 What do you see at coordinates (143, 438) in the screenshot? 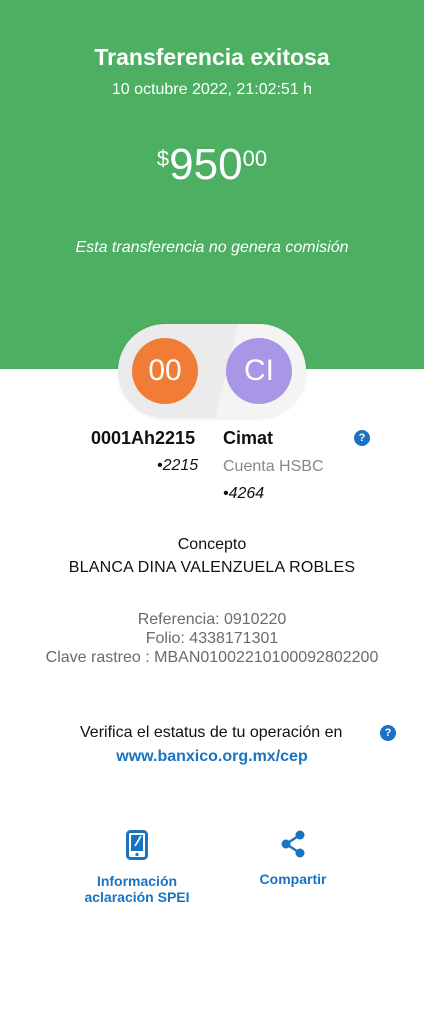
I see `origin-account-name: 0001Ah2215` at bounding box center [143, 438].